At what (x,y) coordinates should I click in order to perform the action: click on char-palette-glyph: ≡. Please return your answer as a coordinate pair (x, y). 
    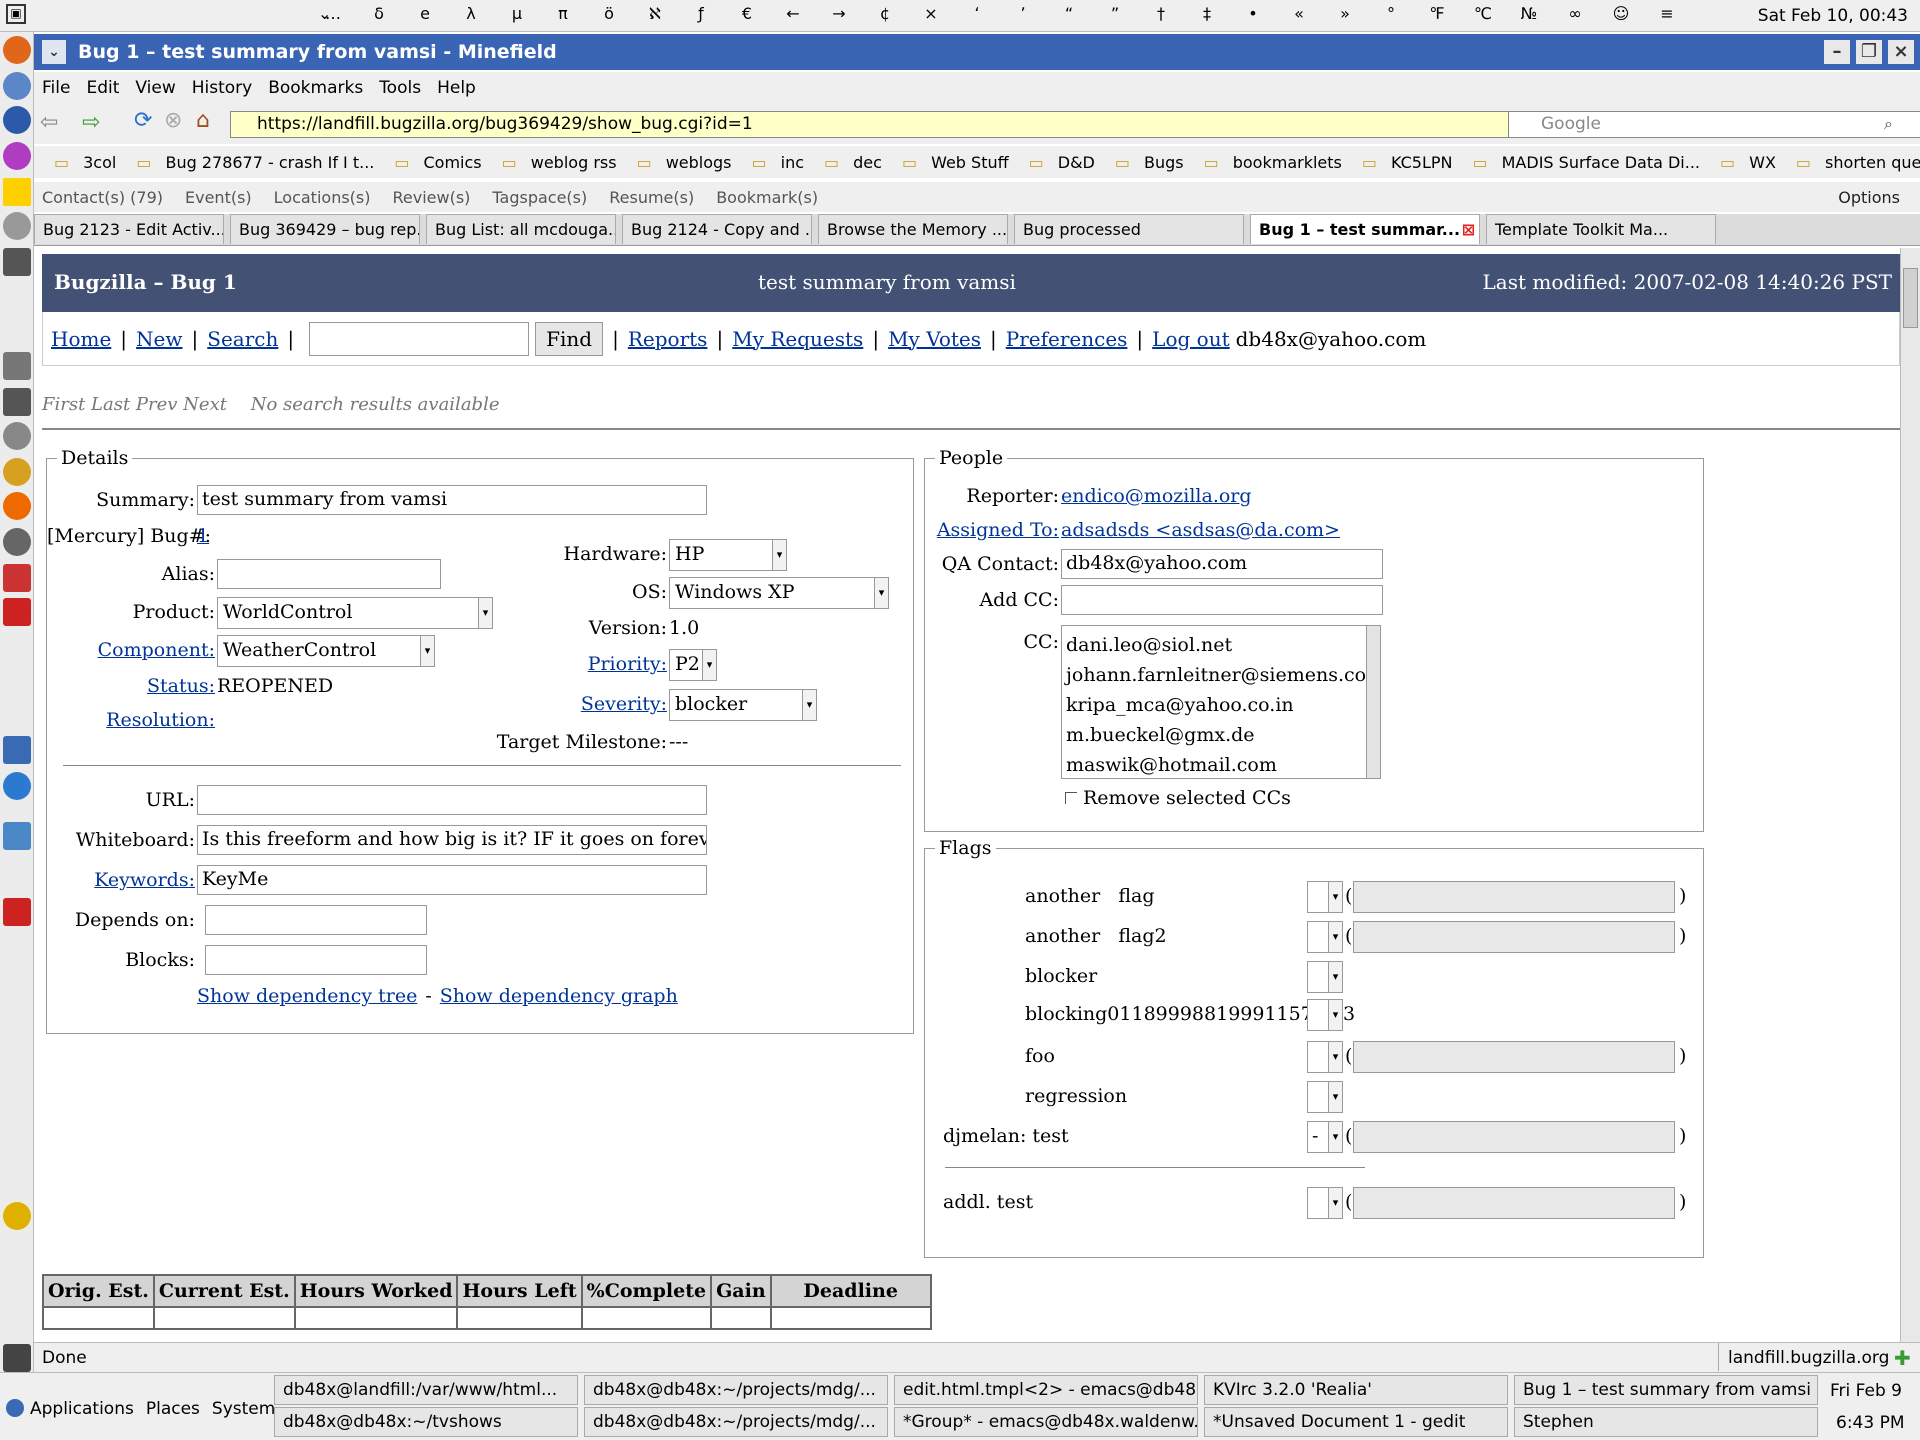
    Looking at the image, I should click on (1667, 13).